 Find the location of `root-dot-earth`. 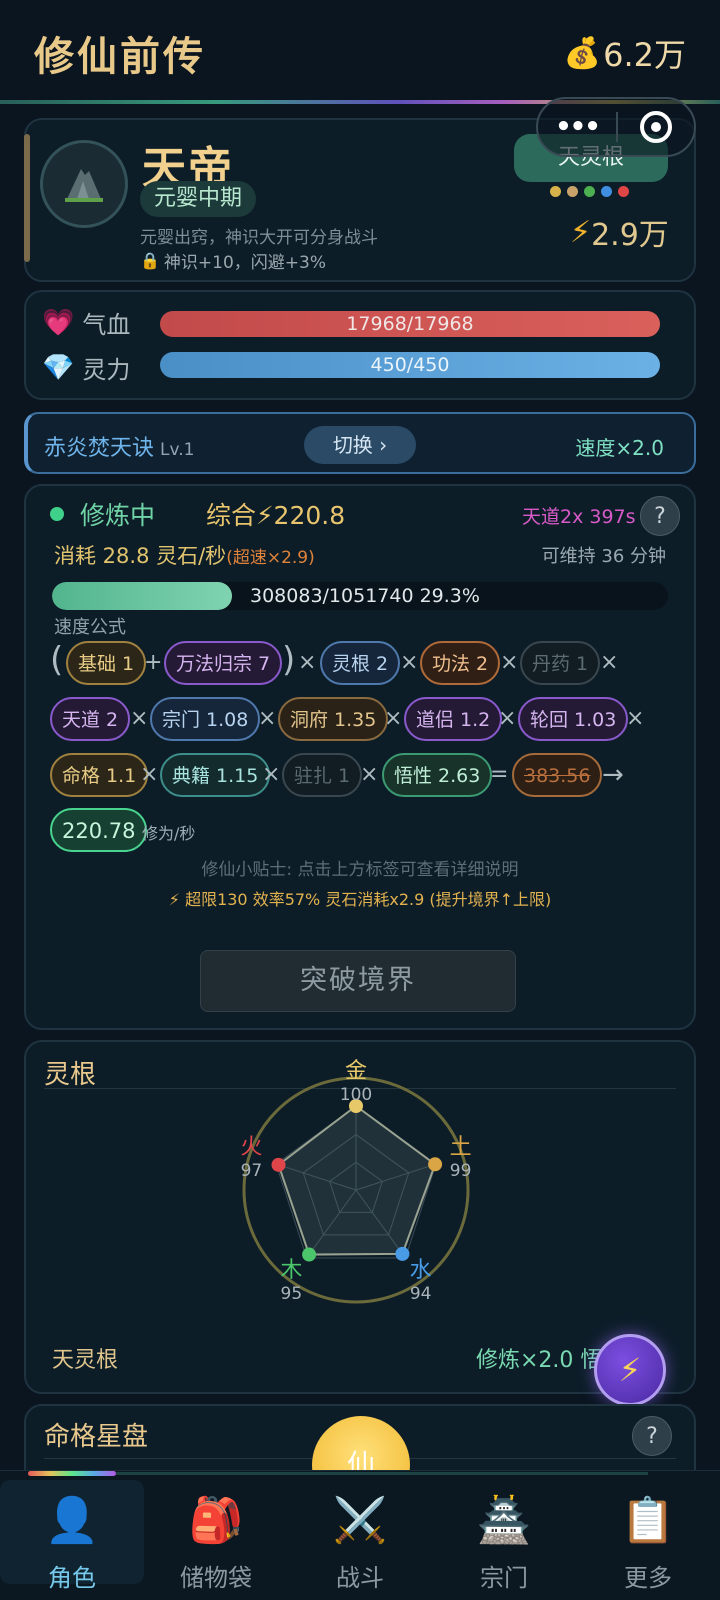

root-dot-earth is located at coordinates (572, 191).